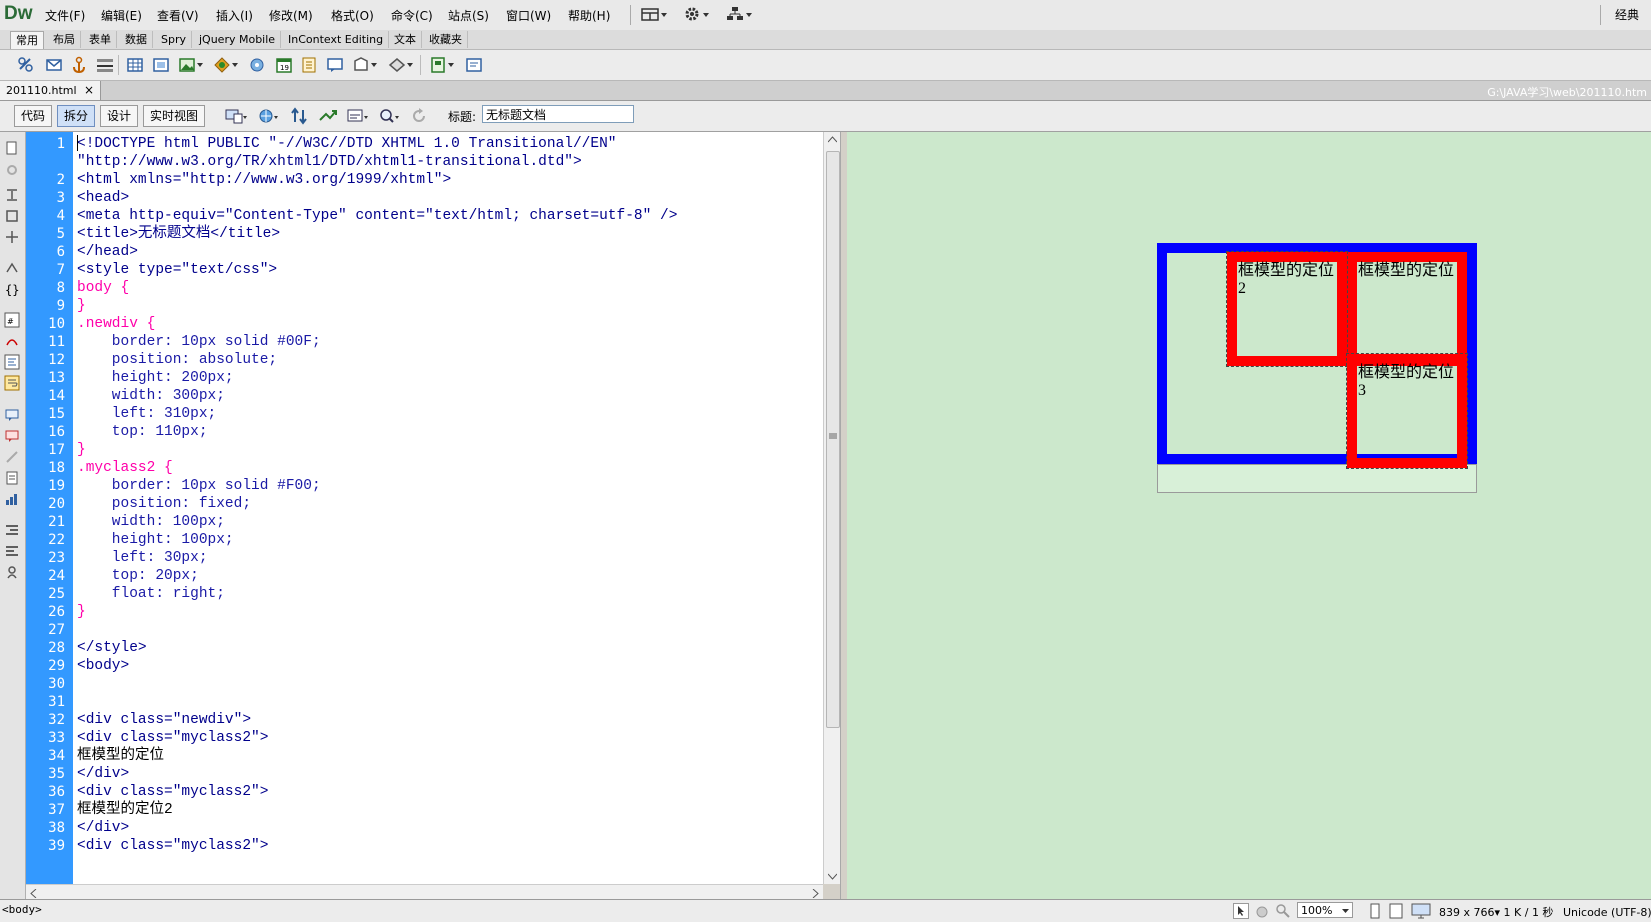 The width and height of the screenshot is (1651, 922). Describe the element at coordinates (740, 14) in the screenshot. I see `site-dropdown` at that location.